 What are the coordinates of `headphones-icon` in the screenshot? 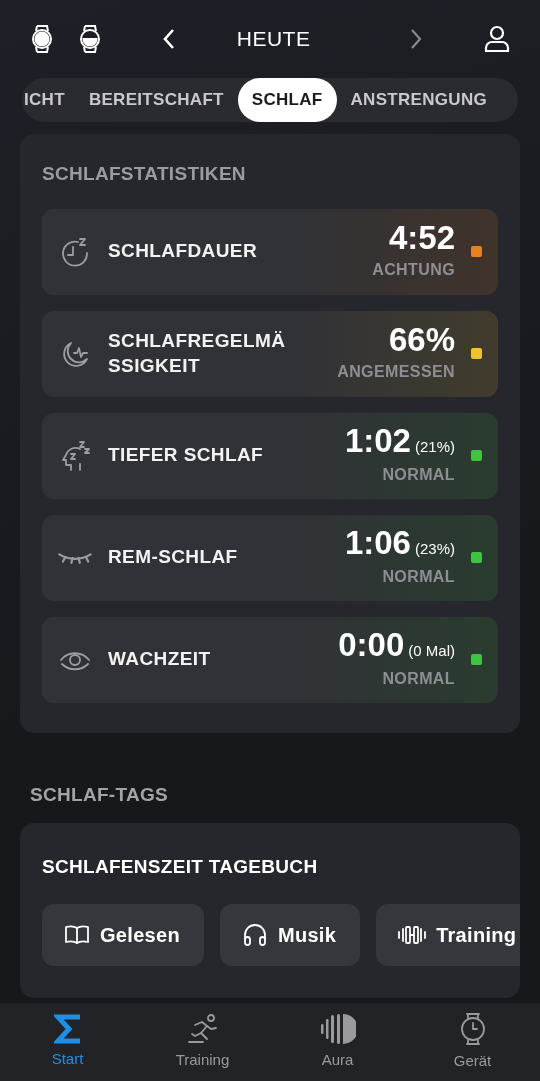 It's located at (254, 934).